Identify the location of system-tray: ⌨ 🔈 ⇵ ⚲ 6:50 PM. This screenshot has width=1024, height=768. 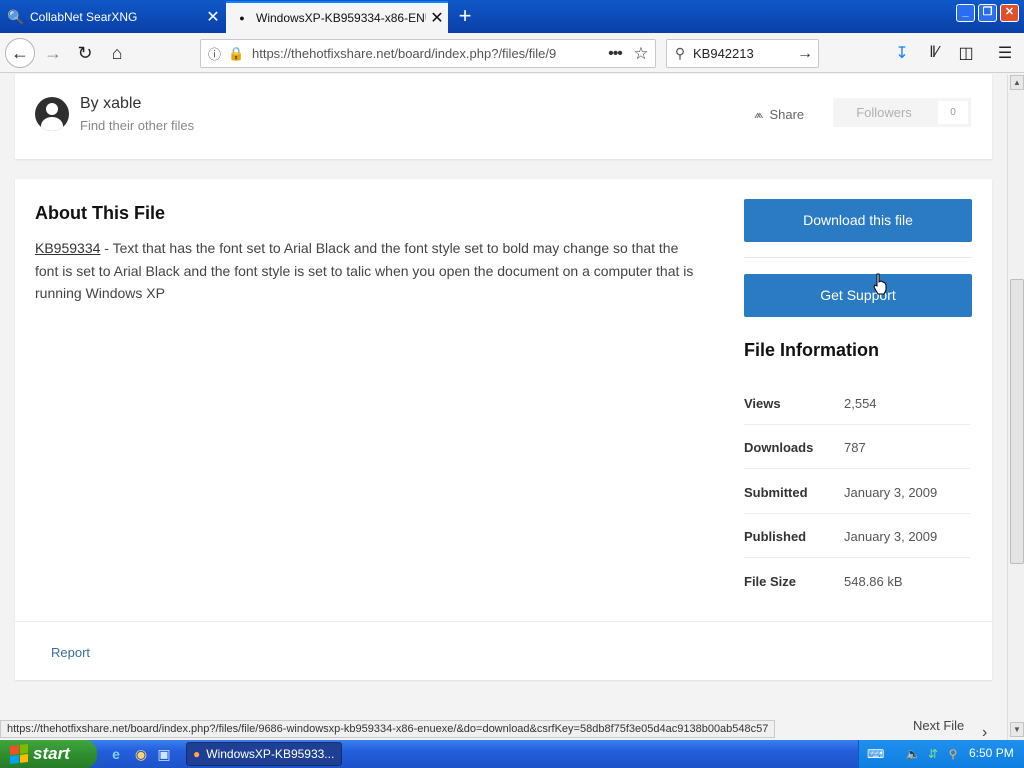
(941, 754).